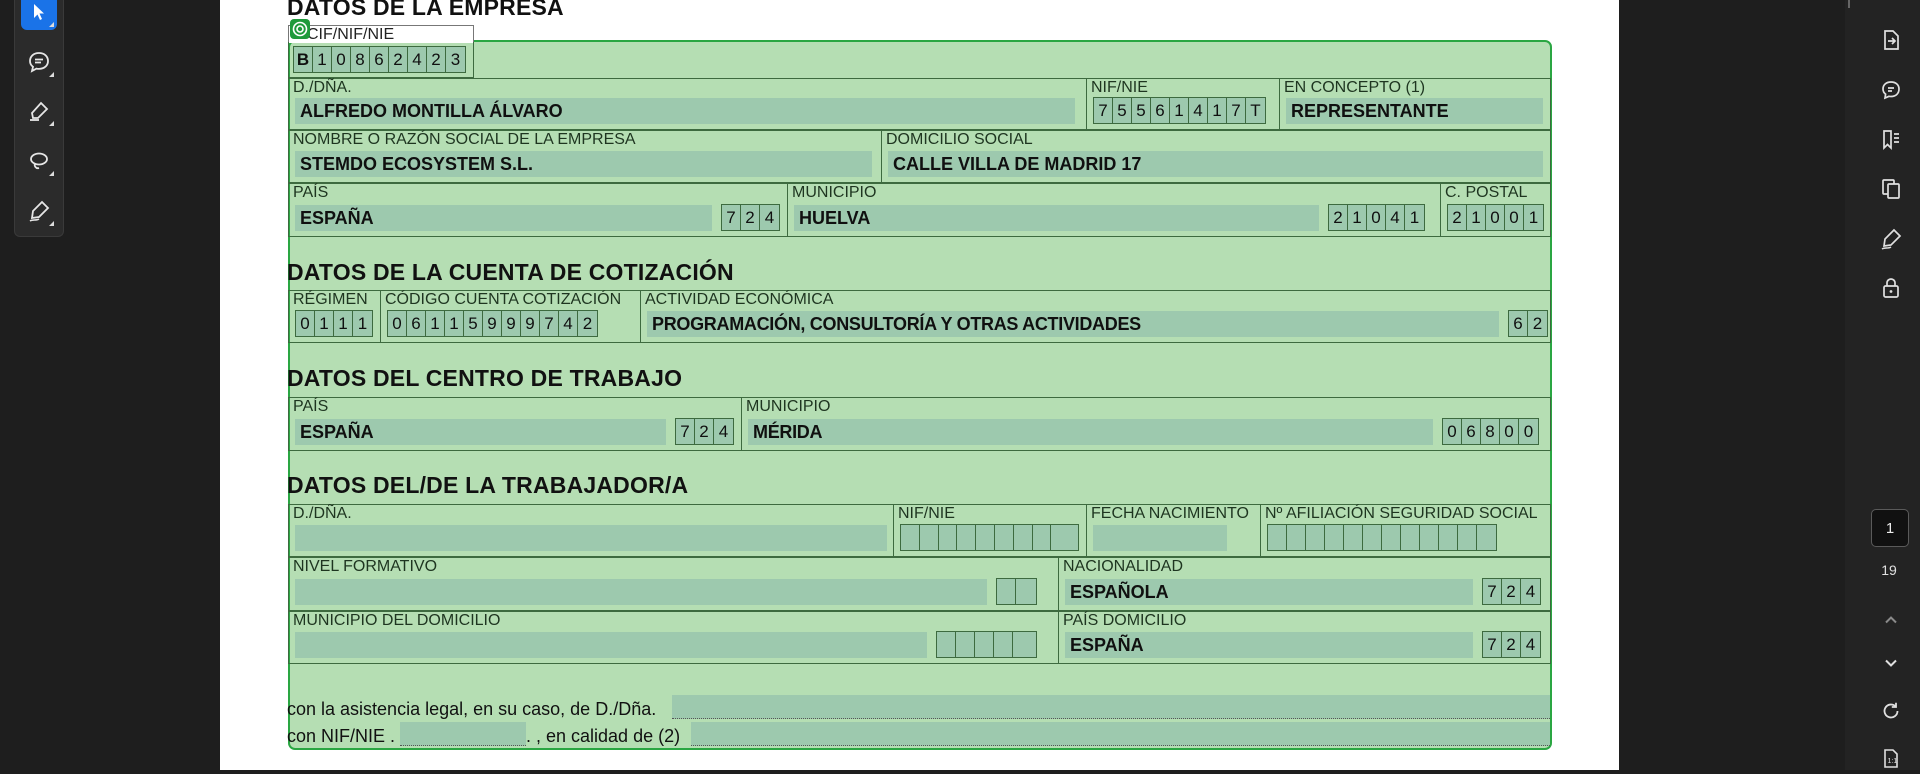 The height and width of the screenshot is (774, 1920). I want to click on ccc-char: 0, so click(397, 323).